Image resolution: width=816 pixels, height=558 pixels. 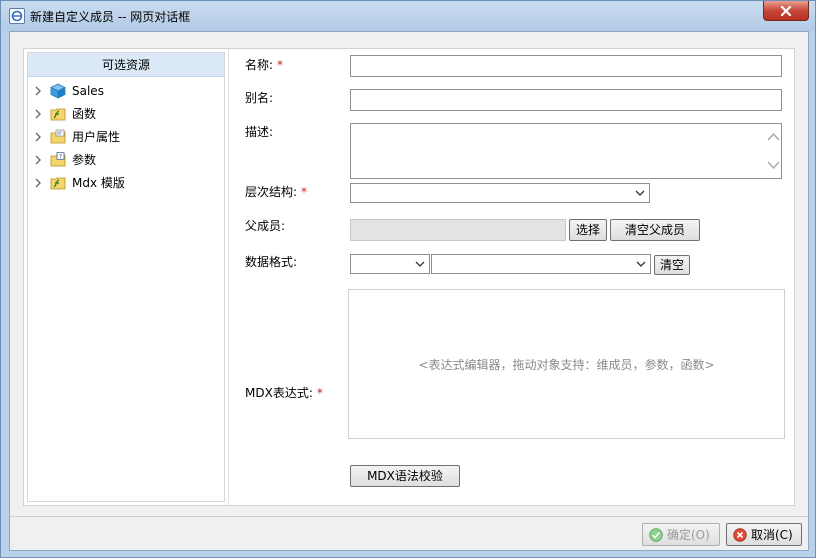 I want to click on alias-label: 别名:, so click(x=259, y=98).